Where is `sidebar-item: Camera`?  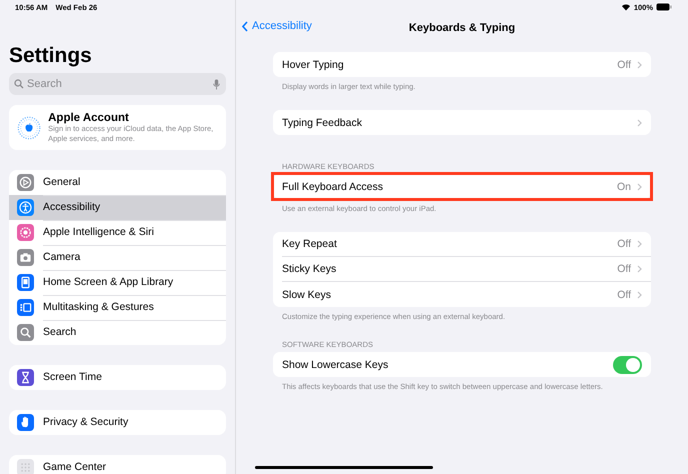
sidebar-item: Camera is located at coordinates (117, 257).